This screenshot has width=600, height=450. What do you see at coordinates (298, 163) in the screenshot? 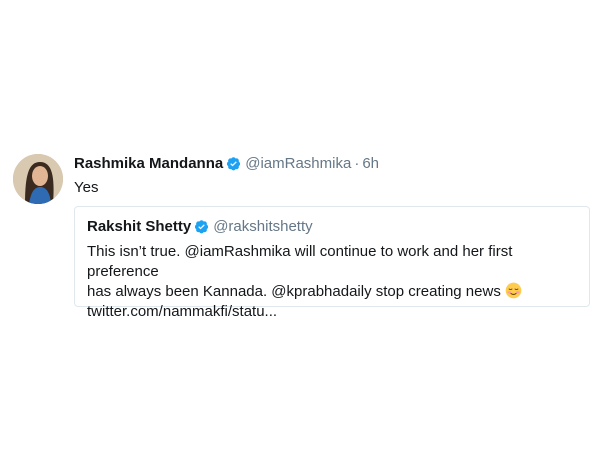
I see `author-handle: @iamRashmika` at bounding box center [298, 163].